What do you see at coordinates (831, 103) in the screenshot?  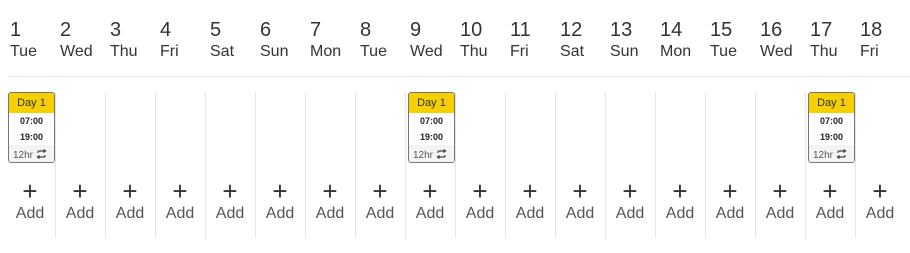 I see `shift-title: Day 1` at bounding box center [831, 103].